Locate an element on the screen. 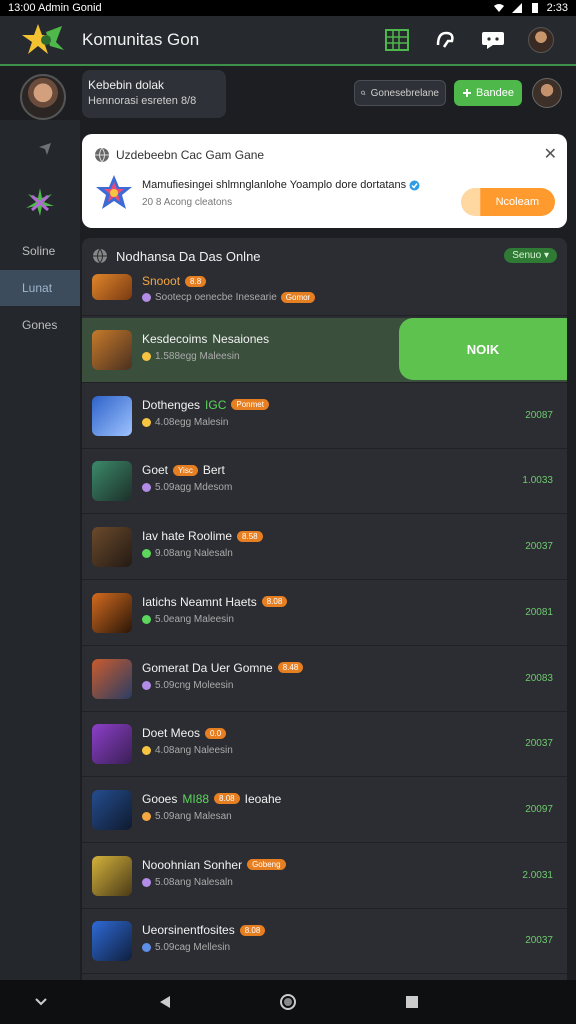 This screenshot has height=1024, width=576. notification-header: Uzdebeebn Cac Gam Gane is located at coordinates (190, 155).